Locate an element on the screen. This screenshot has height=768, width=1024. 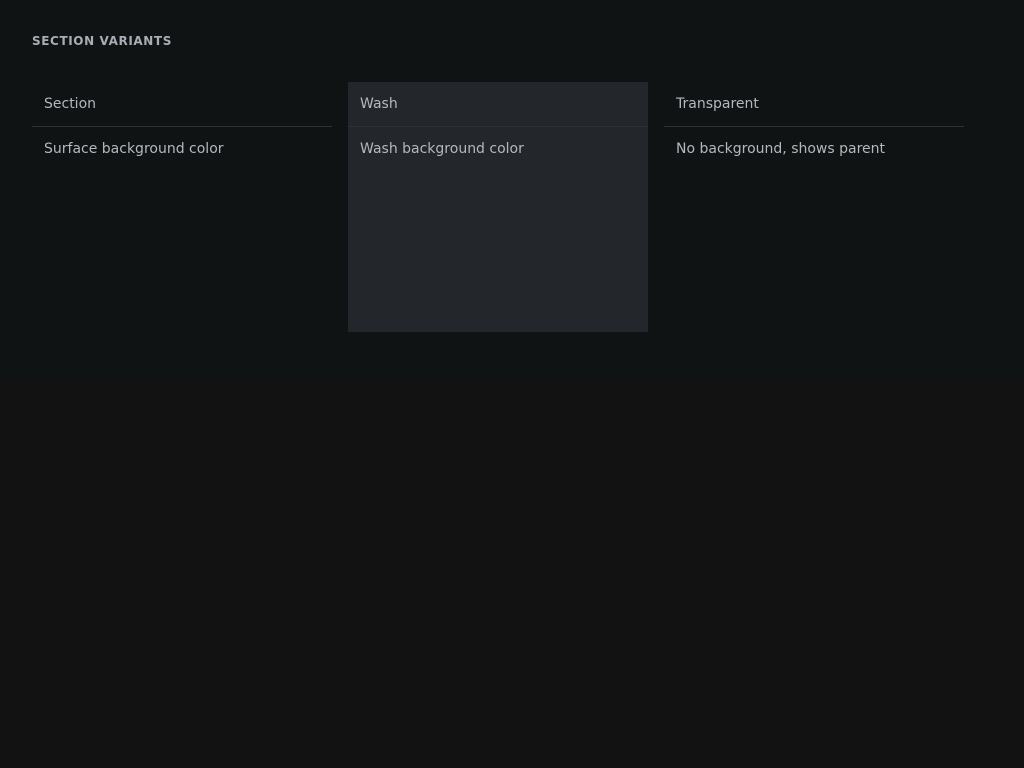
page-title: SECTION VARIANTS is located at coordinates (102, 41).